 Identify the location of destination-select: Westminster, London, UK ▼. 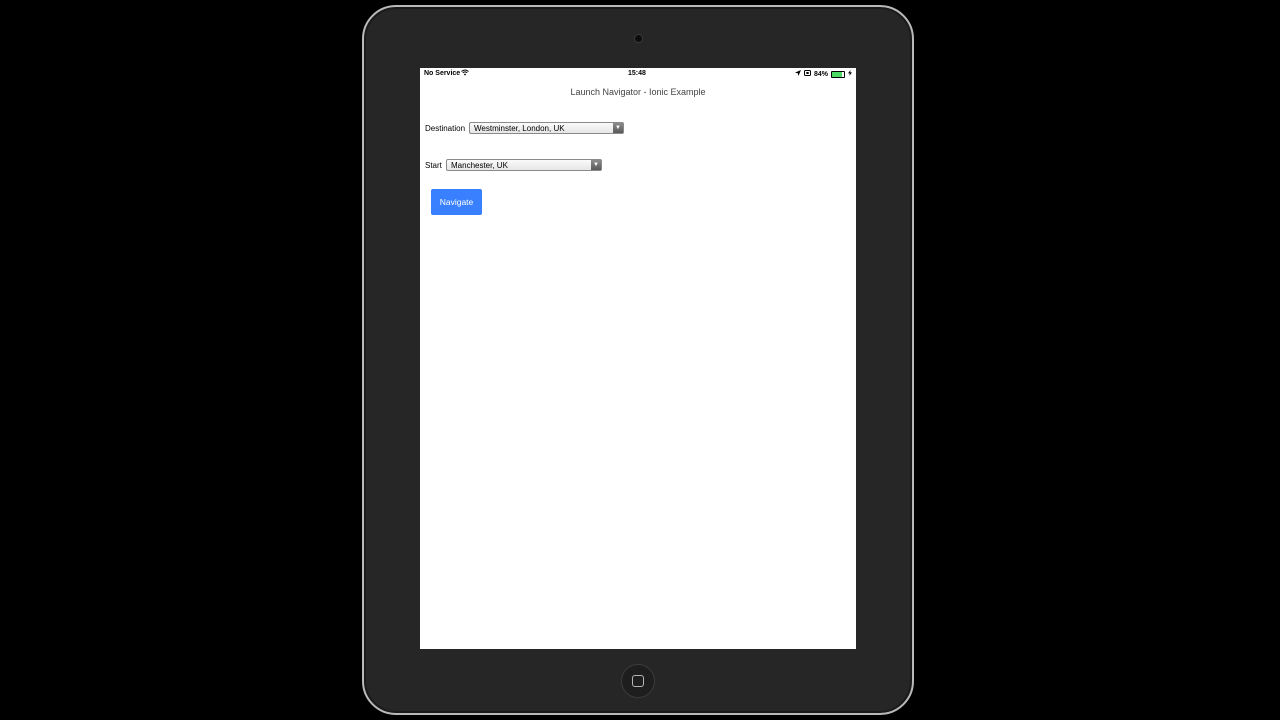
(546, 128).